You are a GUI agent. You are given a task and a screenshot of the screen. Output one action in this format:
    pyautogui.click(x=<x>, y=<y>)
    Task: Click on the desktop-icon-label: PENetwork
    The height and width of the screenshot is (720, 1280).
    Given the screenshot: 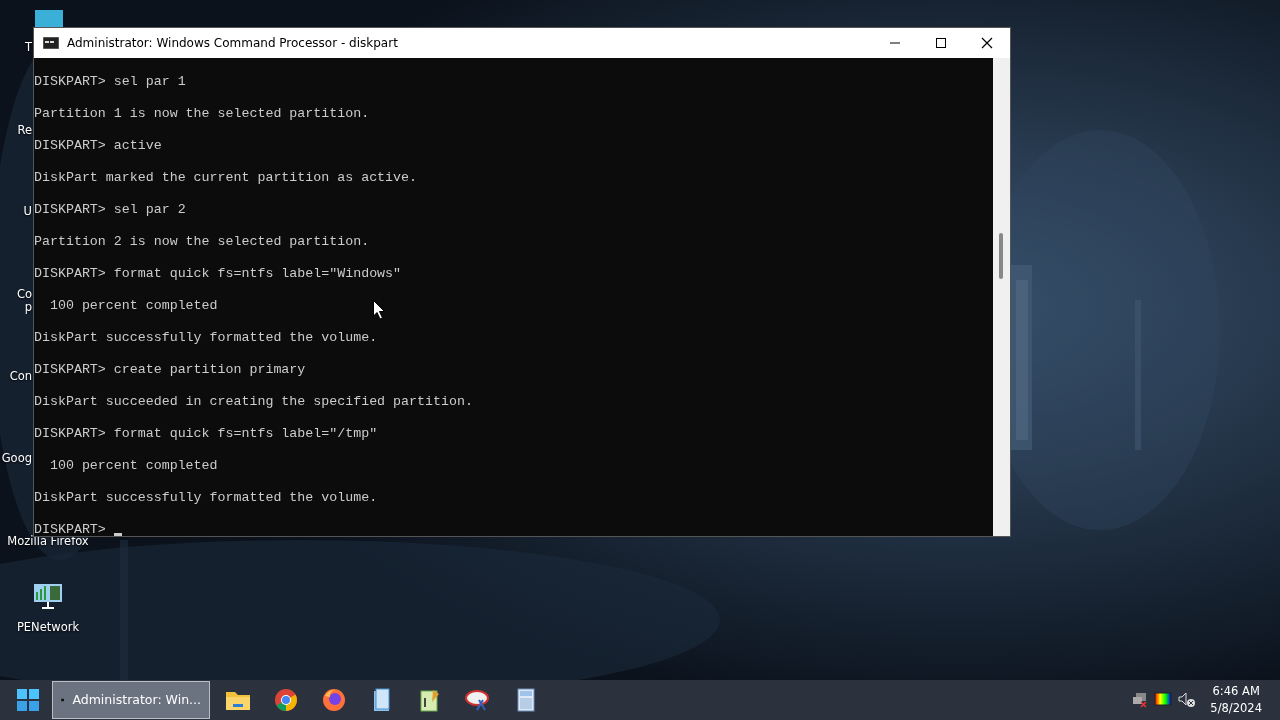 What is the action you would take?
    pyautogui.click(x=48, y=627)
    